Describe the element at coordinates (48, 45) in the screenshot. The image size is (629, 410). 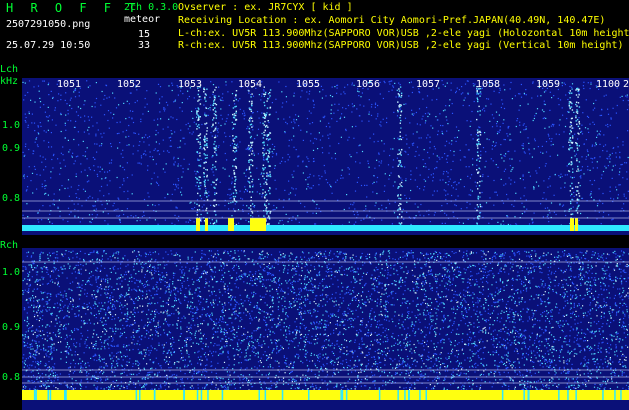
I see `capture-datetime: 25.07.29 10:50` at that location.